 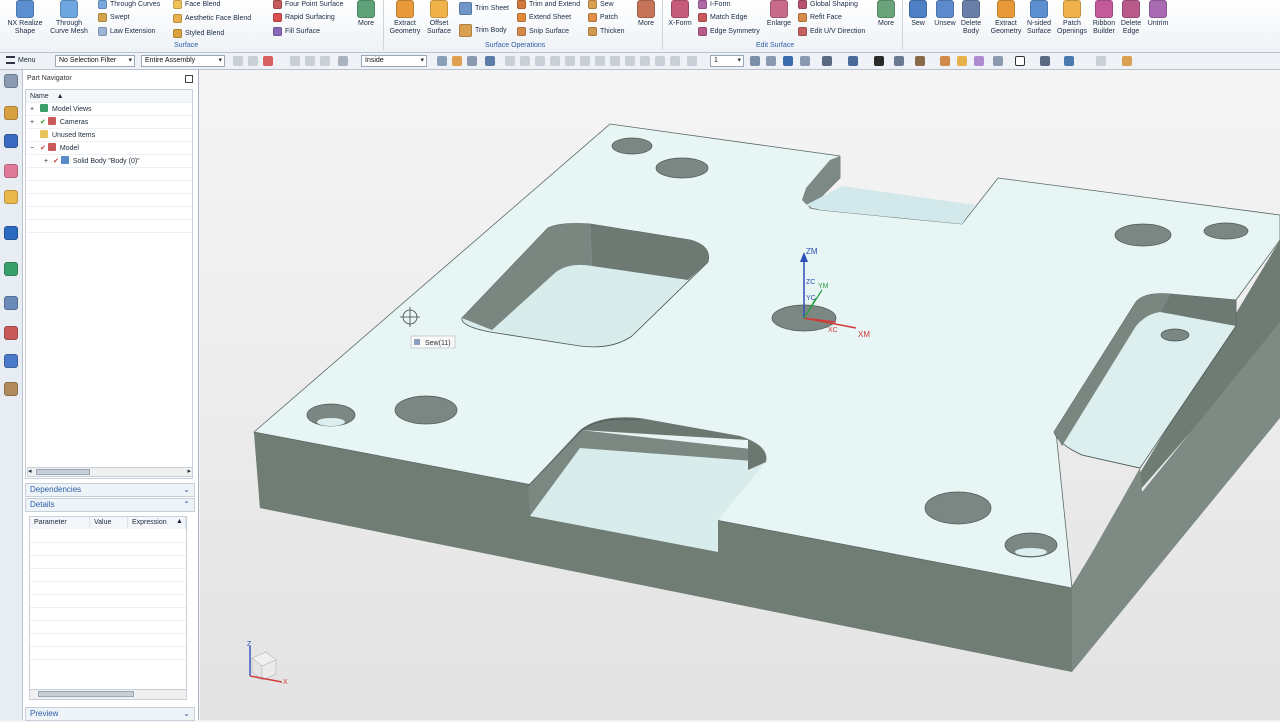 I want to click on menu-button: Menu, so click(x=21, y=60).